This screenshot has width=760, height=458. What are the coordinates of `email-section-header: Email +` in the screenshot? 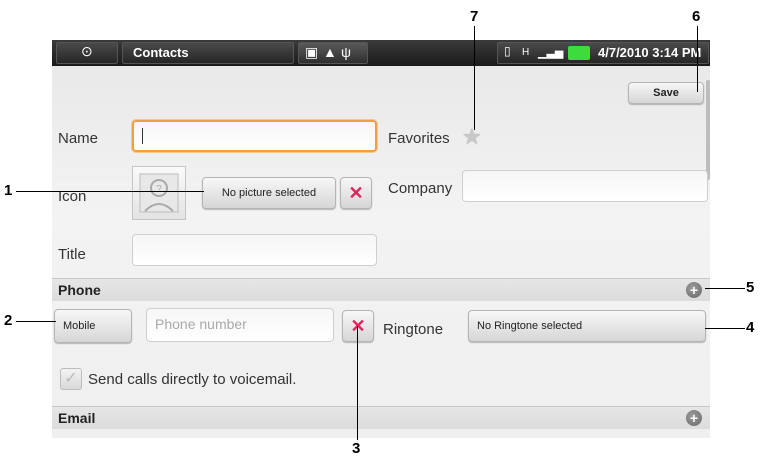 It's located at (381, 417).